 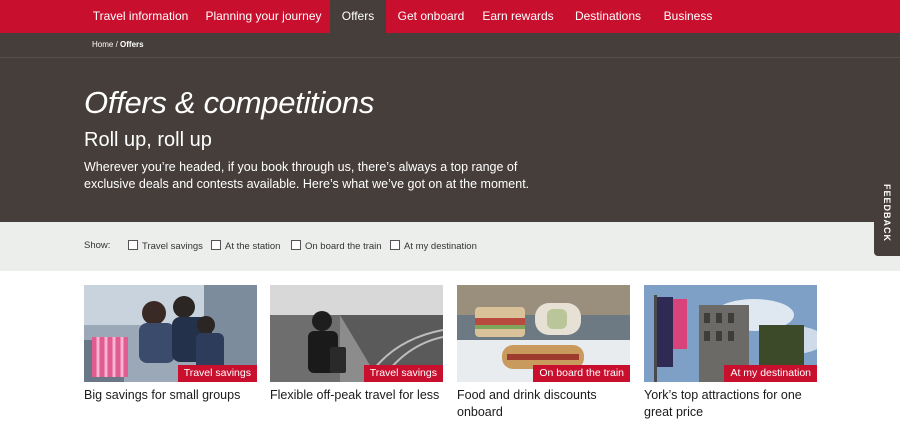 I want to click on nav-item-travel-information: Travel information, so click(x=140, y=16).